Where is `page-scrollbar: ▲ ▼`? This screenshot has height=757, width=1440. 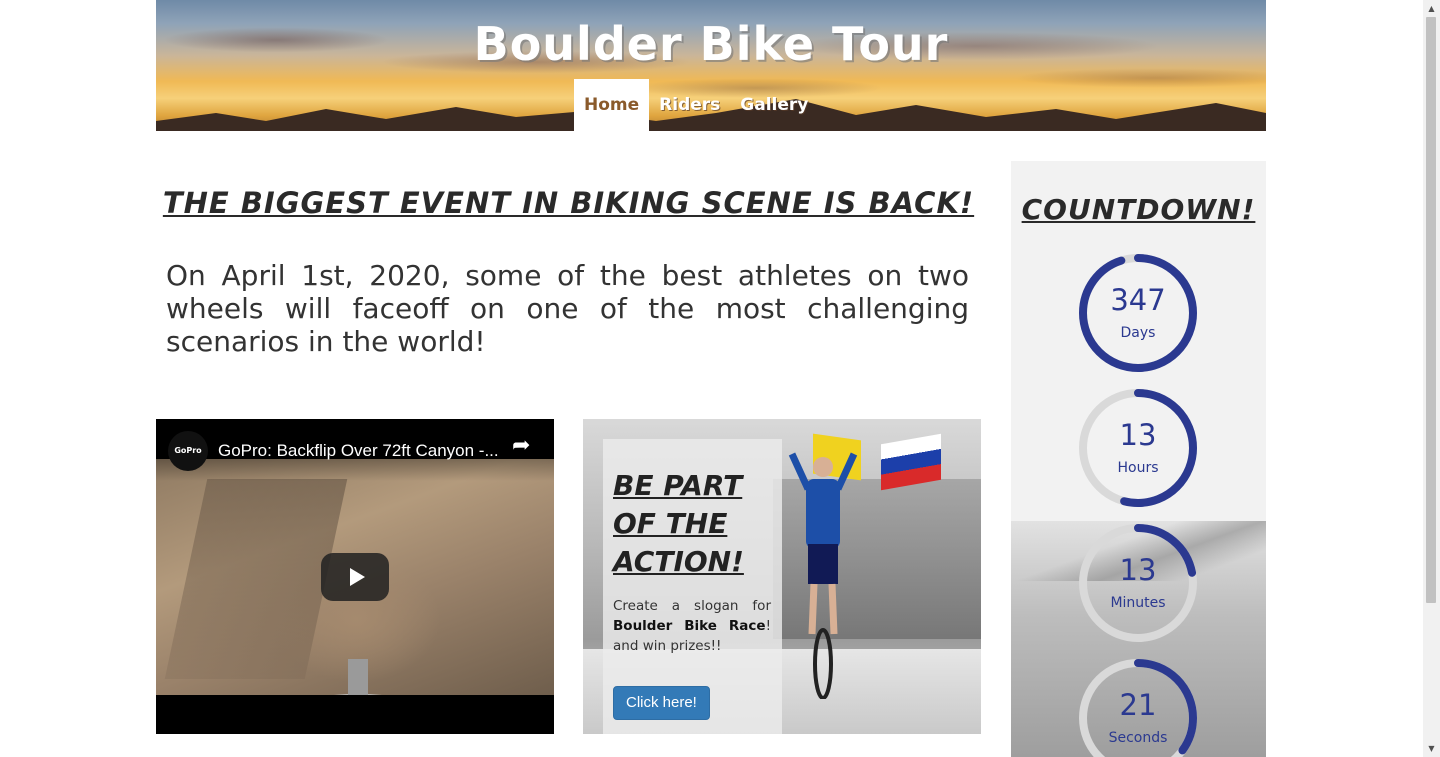
page-scrollbar: ▲ ▼ is located at coordinates (1431, 378).